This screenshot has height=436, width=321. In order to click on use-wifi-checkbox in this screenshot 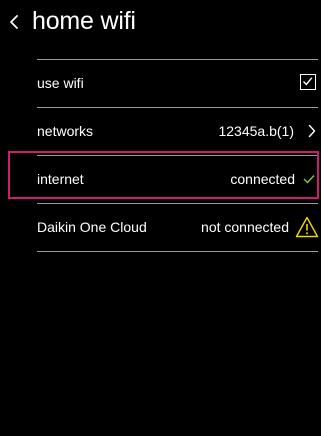, I will do `click(308, 82)`.